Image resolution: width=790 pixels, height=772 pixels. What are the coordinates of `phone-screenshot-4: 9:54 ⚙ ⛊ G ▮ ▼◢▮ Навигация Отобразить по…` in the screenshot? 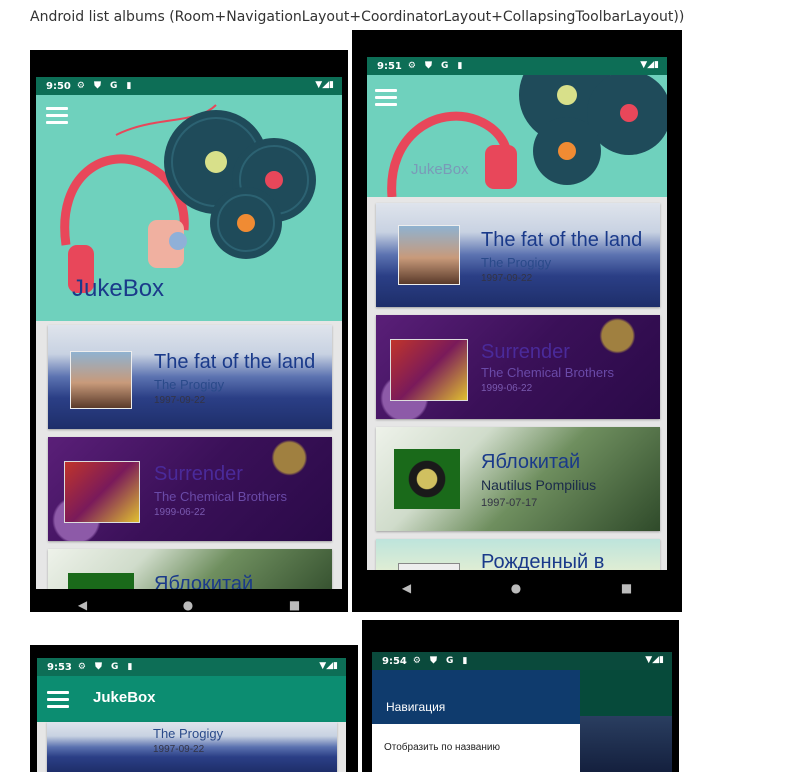 It's located at (520, 696).